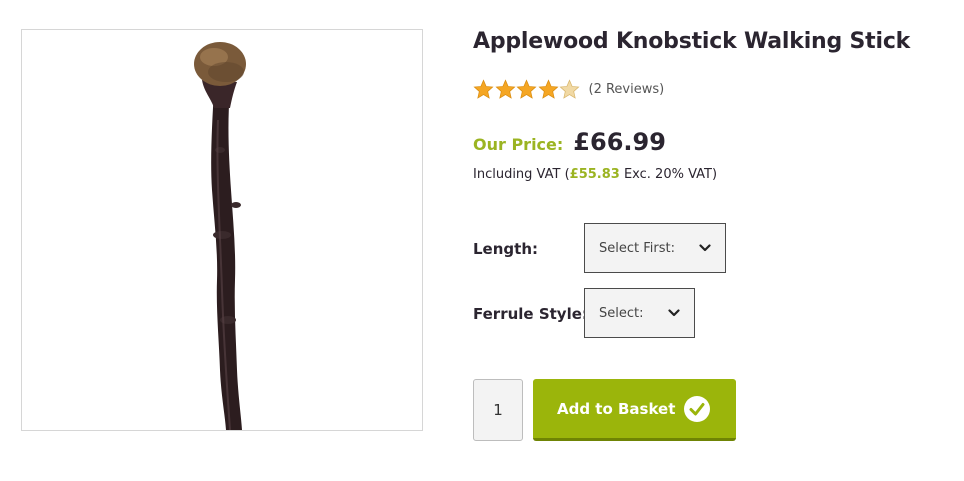  Describe the element at coordinates (518, 144) in the screenshot. I see `price-label: Our Price:` at that location.